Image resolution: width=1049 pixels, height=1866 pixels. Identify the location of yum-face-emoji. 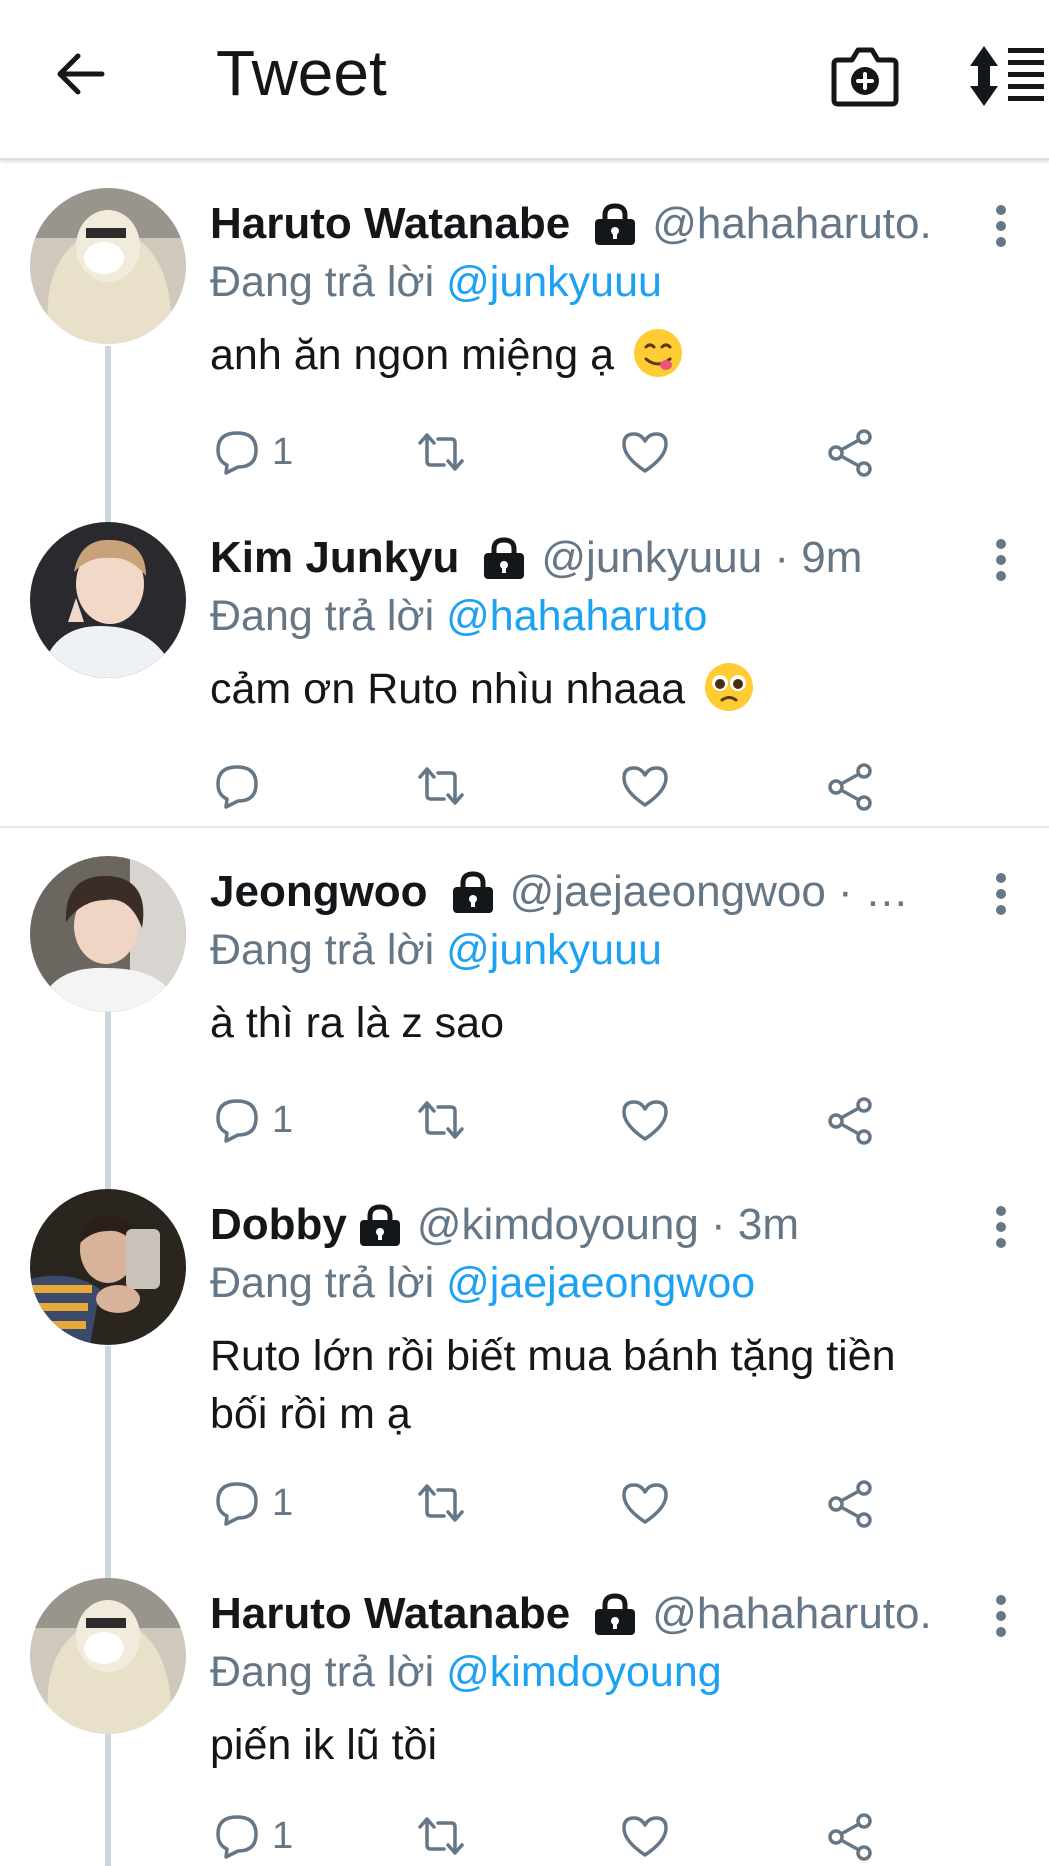
(658, 353).